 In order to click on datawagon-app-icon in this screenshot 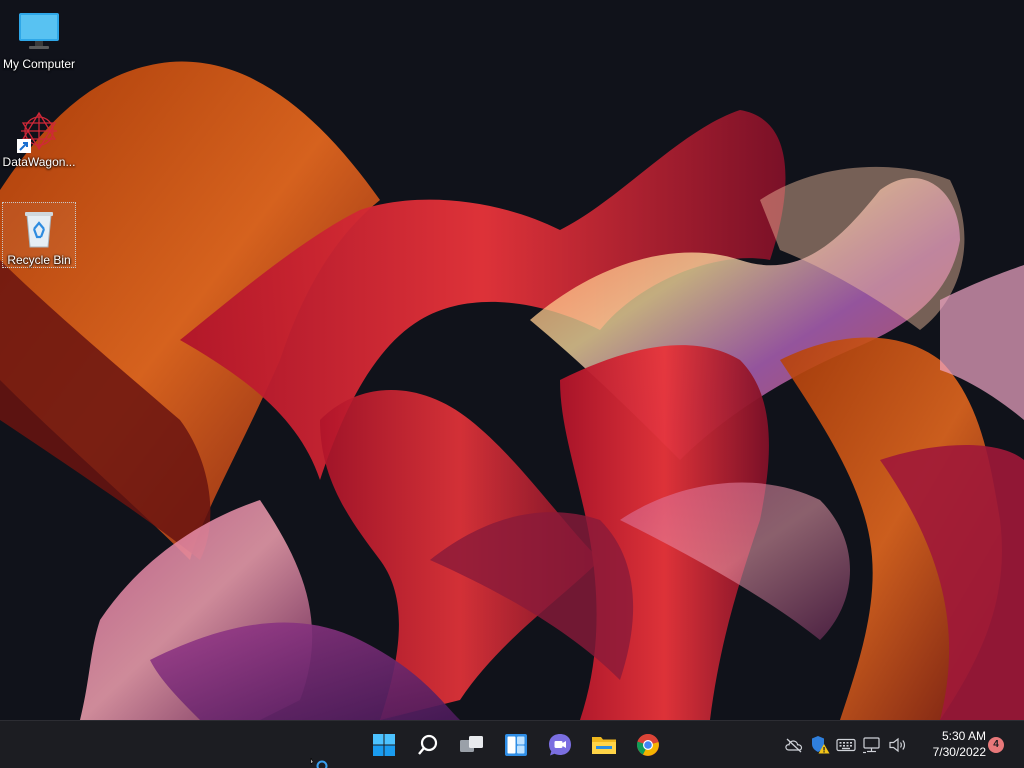, I will do `click(39, 131)`.